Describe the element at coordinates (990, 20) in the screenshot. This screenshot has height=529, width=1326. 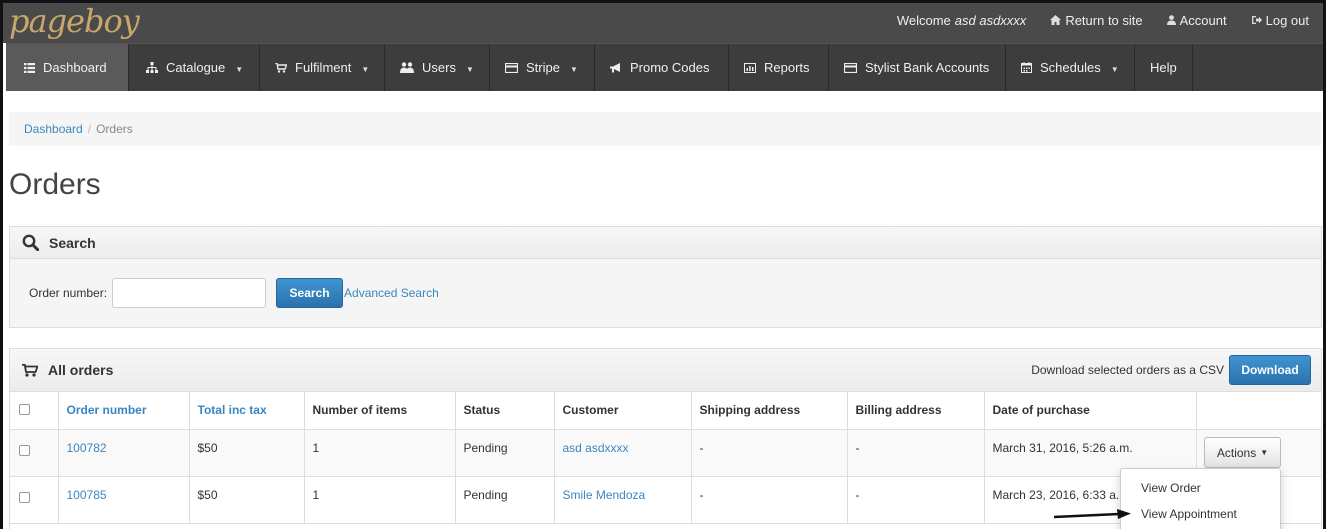
I see `welcome-user-name: asd asdxxxx` at that location.